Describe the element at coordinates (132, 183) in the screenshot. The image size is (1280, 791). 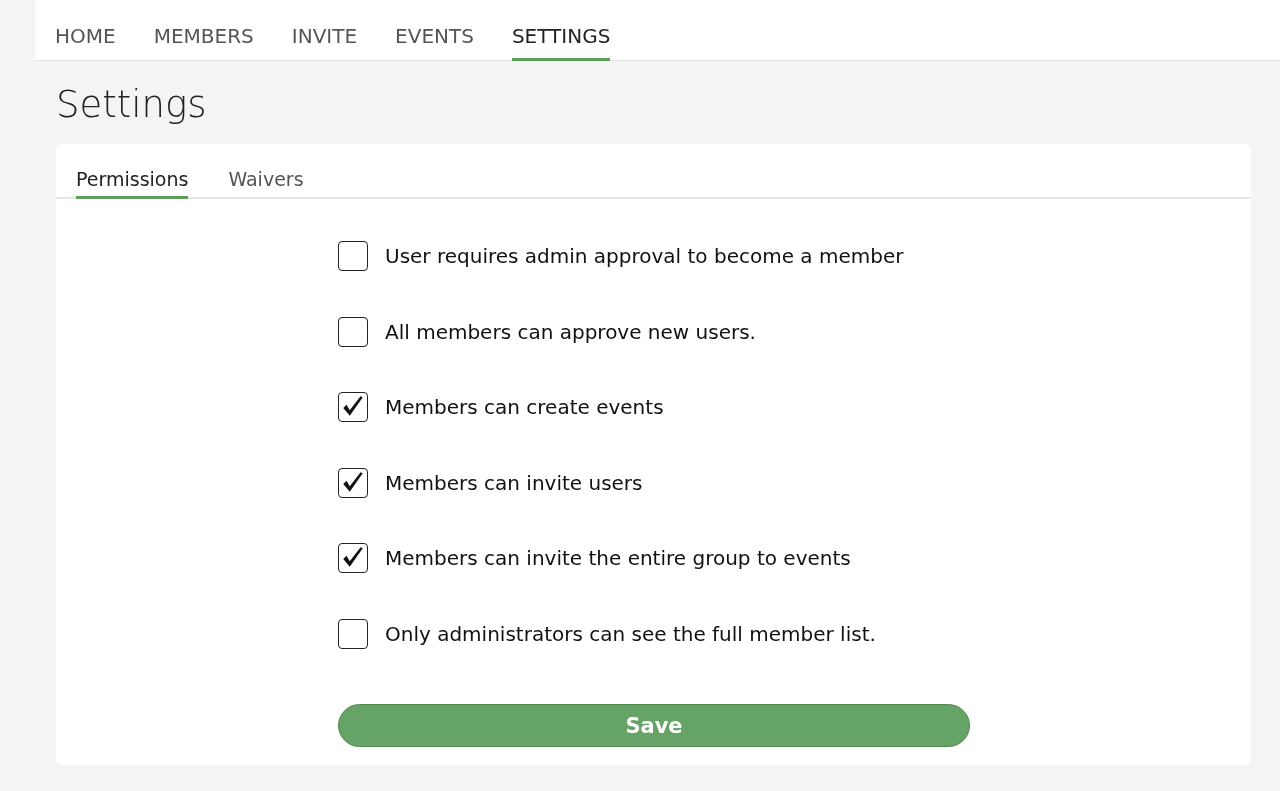
I see `section-tab: Permissions` at that location.